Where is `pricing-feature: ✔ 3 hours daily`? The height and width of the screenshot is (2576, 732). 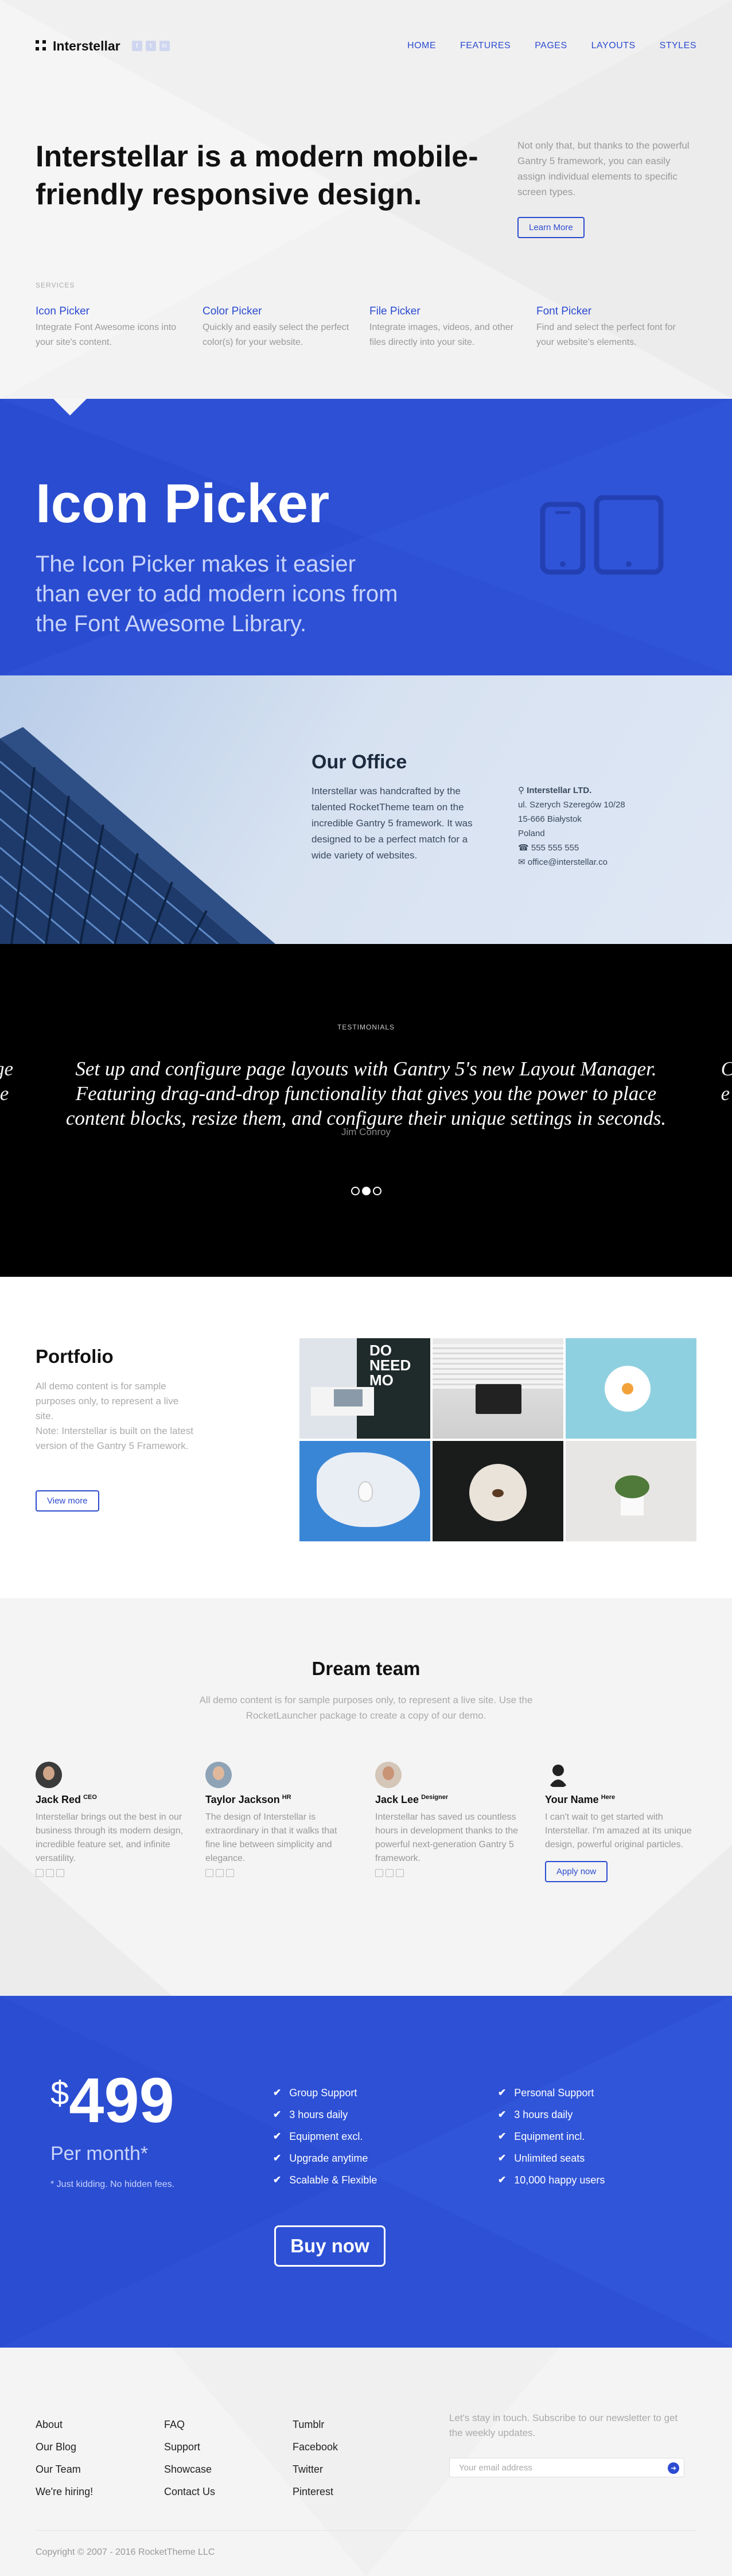 pricing-feature: ✔ 3 hours daily is located at coordinates (551, 2115).